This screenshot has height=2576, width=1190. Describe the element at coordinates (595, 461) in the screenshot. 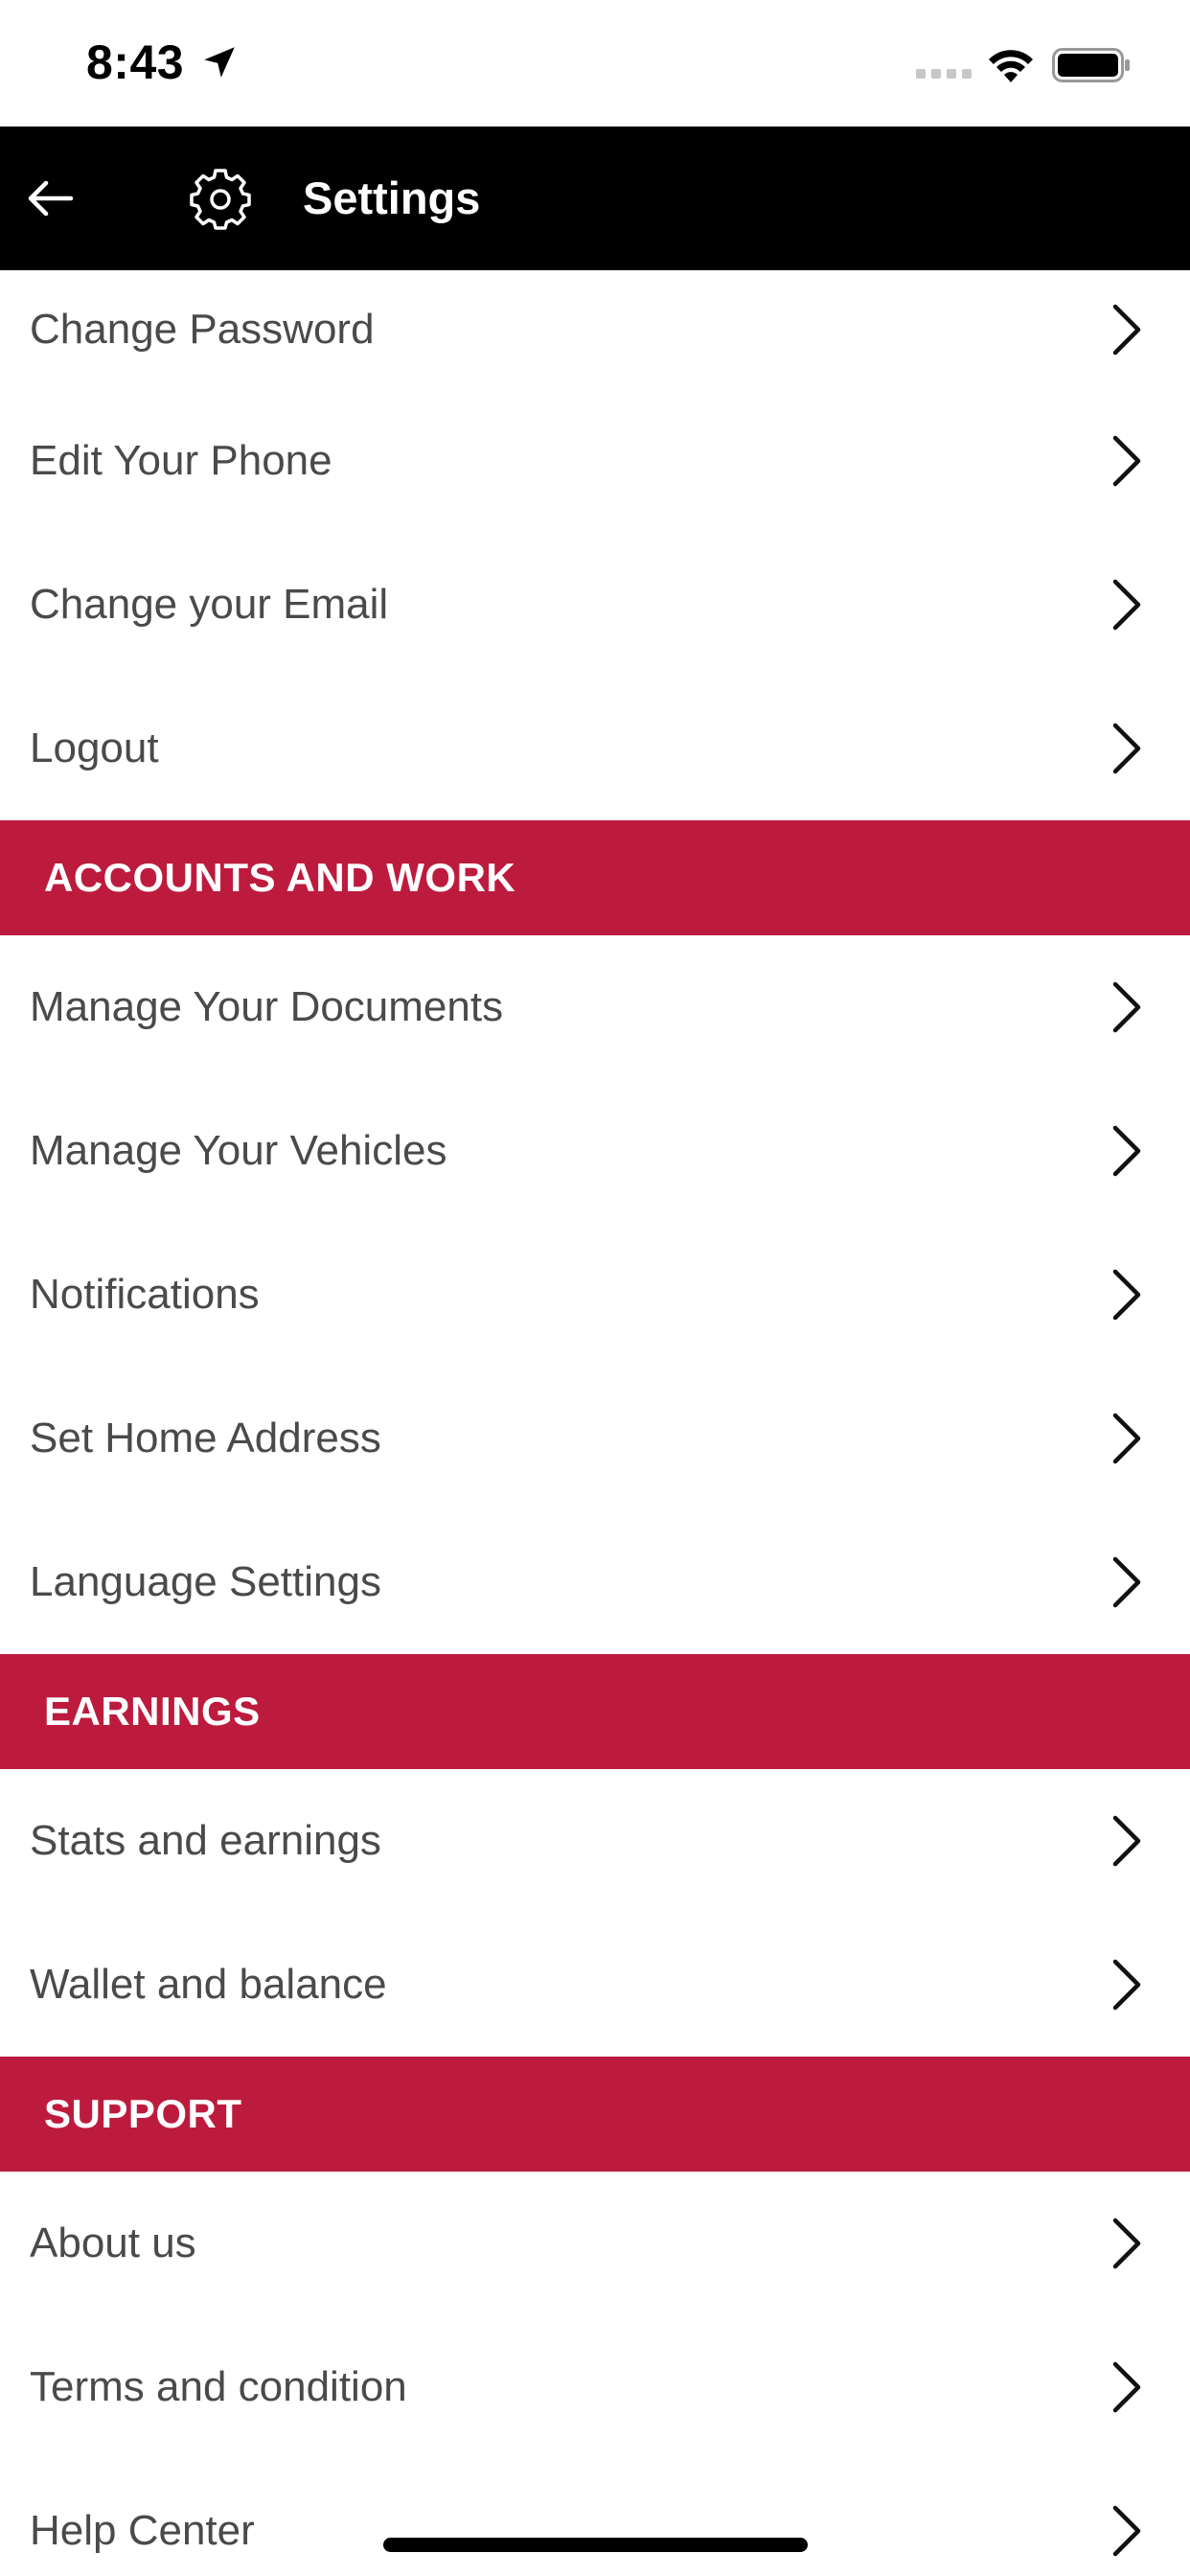

I see `settings-row-edit-phone: Edit Your Phone` at that location.